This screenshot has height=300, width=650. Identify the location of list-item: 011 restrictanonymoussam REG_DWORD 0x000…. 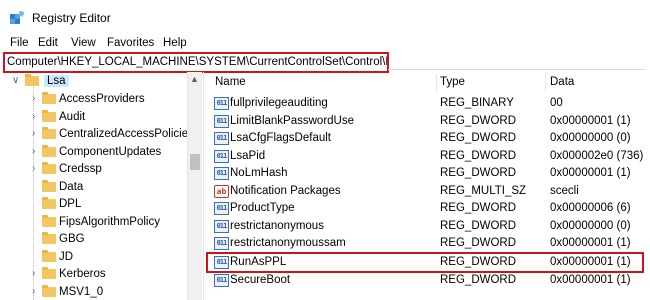
(427, 244).